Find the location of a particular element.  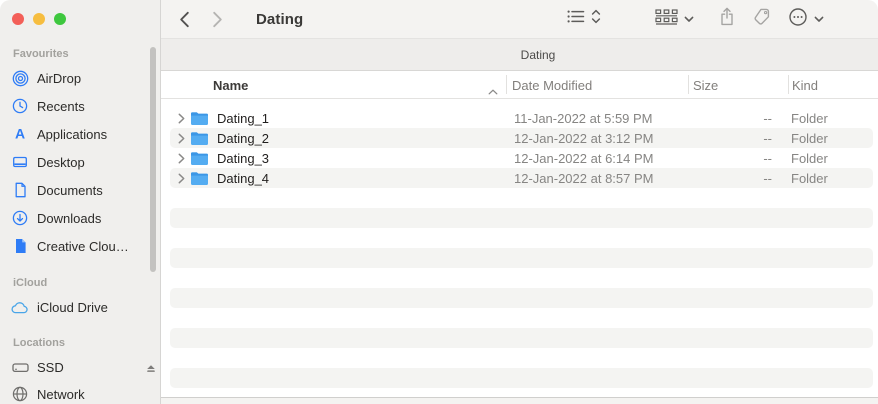

column-header-size: Size is located at coordinates (705, 85).